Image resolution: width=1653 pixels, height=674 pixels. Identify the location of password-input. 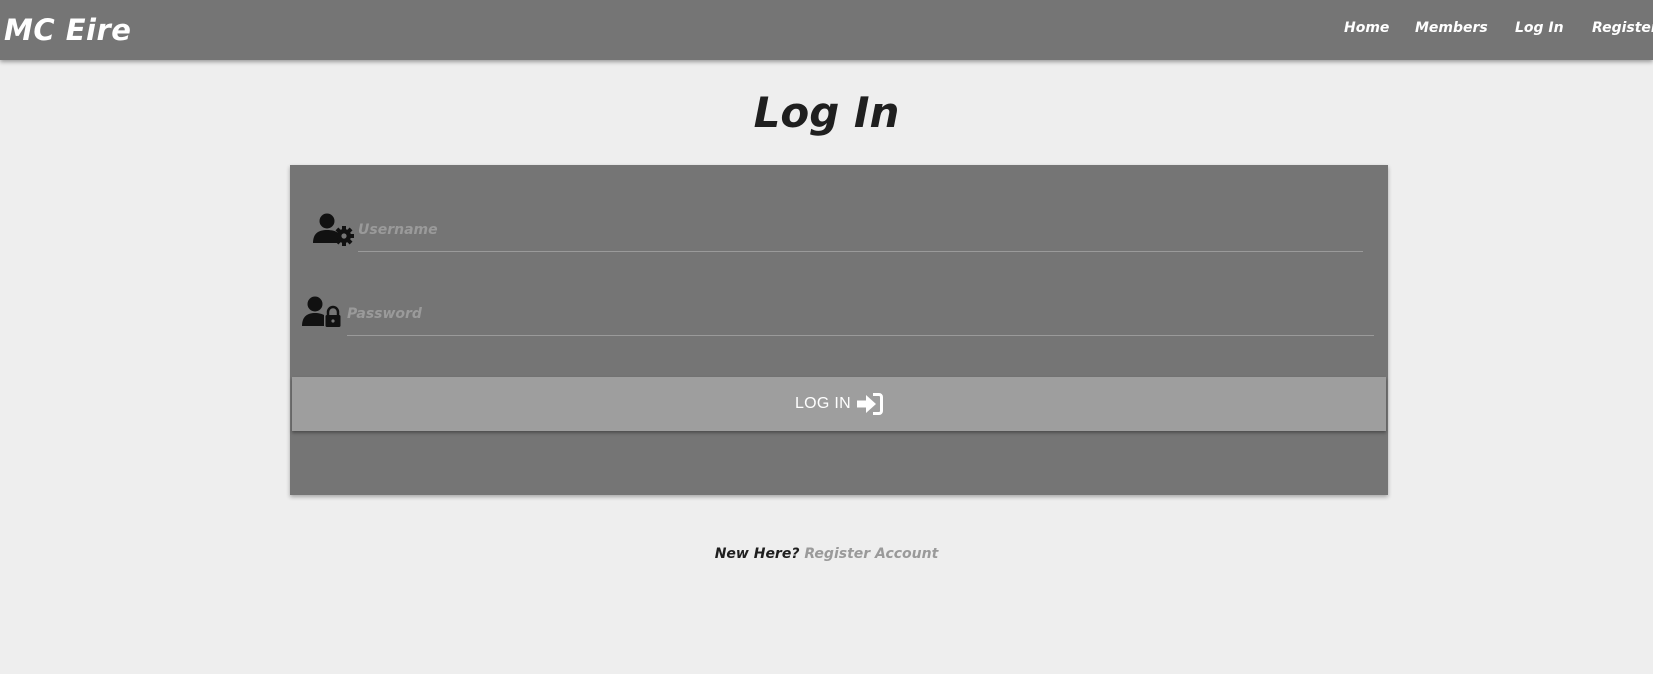
(860, 318).